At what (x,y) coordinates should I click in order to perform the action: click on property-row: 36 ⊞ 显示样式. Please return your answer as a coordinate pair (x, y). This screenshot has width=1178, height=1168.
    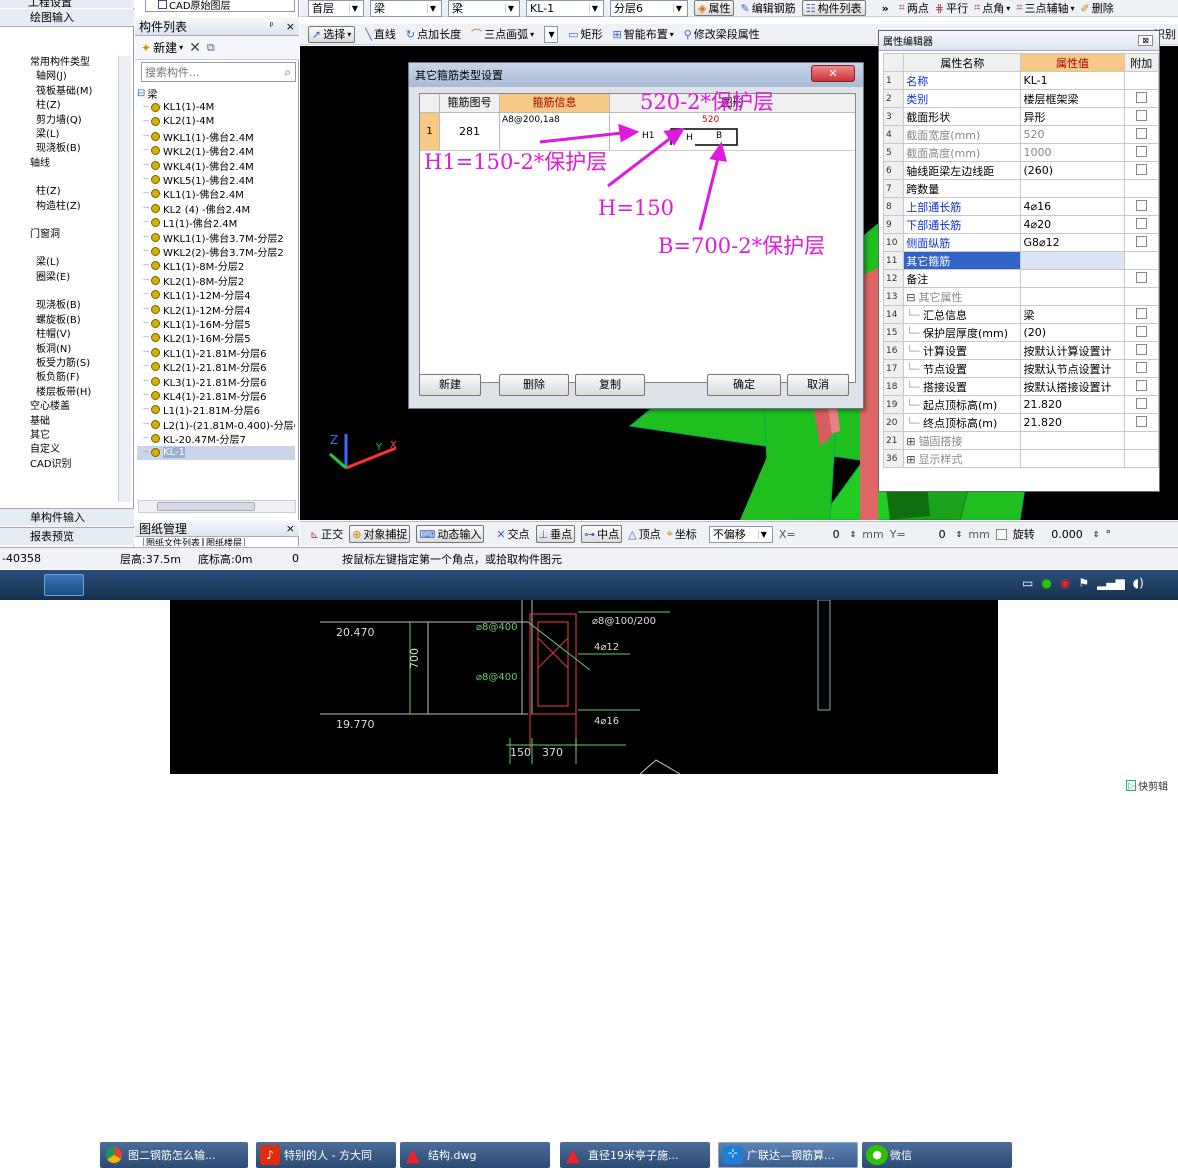
    Looking at the image, I should click on (1021, 458).